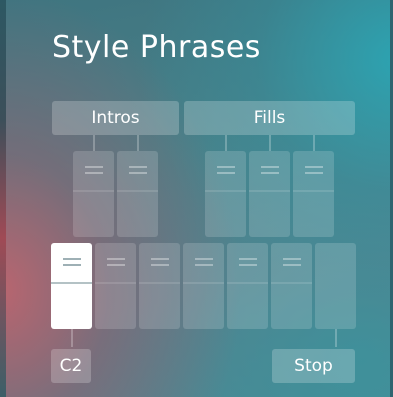 This screenshot has height=397, width=393. What do you see at coordinates (72, 338) in the screenshot?
I see `start-key-connector` at bounding box center [72, 338].